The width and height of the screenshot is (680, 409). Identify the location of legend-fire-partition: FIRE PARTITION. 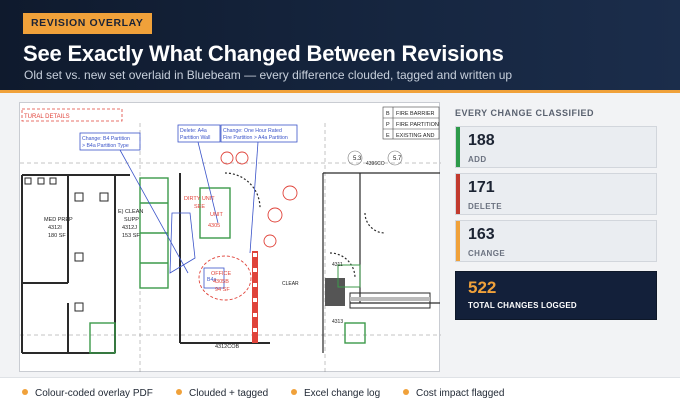
(417, 125).